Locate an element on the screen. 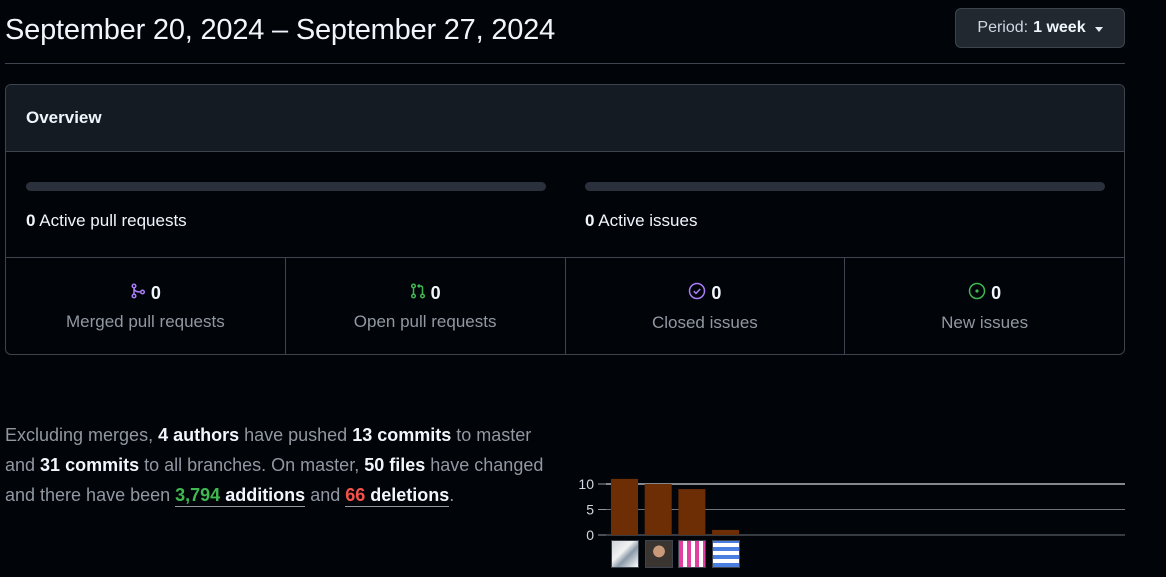  y-tick-label: 5 is located at coordinates (590, 510).